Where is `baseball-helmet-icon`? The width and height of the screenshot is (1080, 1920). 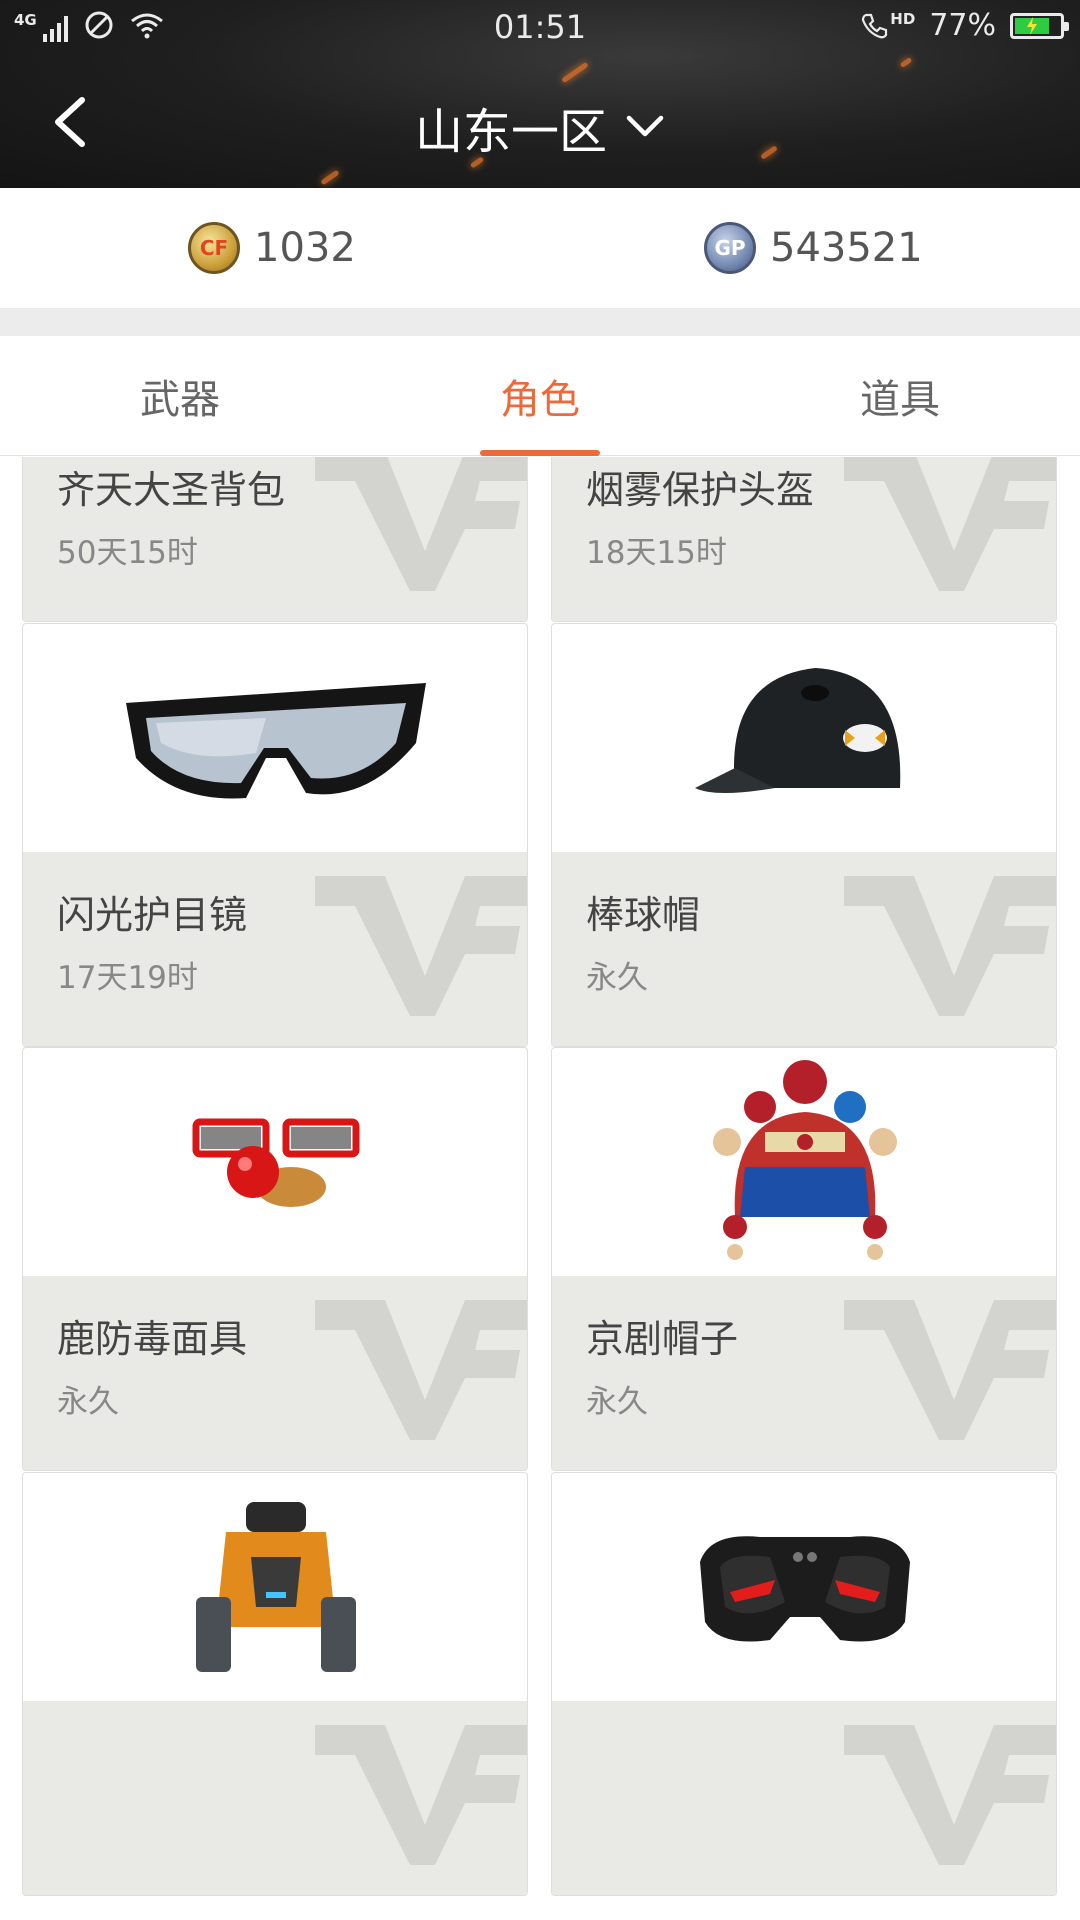
baseball-helmet-icon is located at coordinates (804, 738).